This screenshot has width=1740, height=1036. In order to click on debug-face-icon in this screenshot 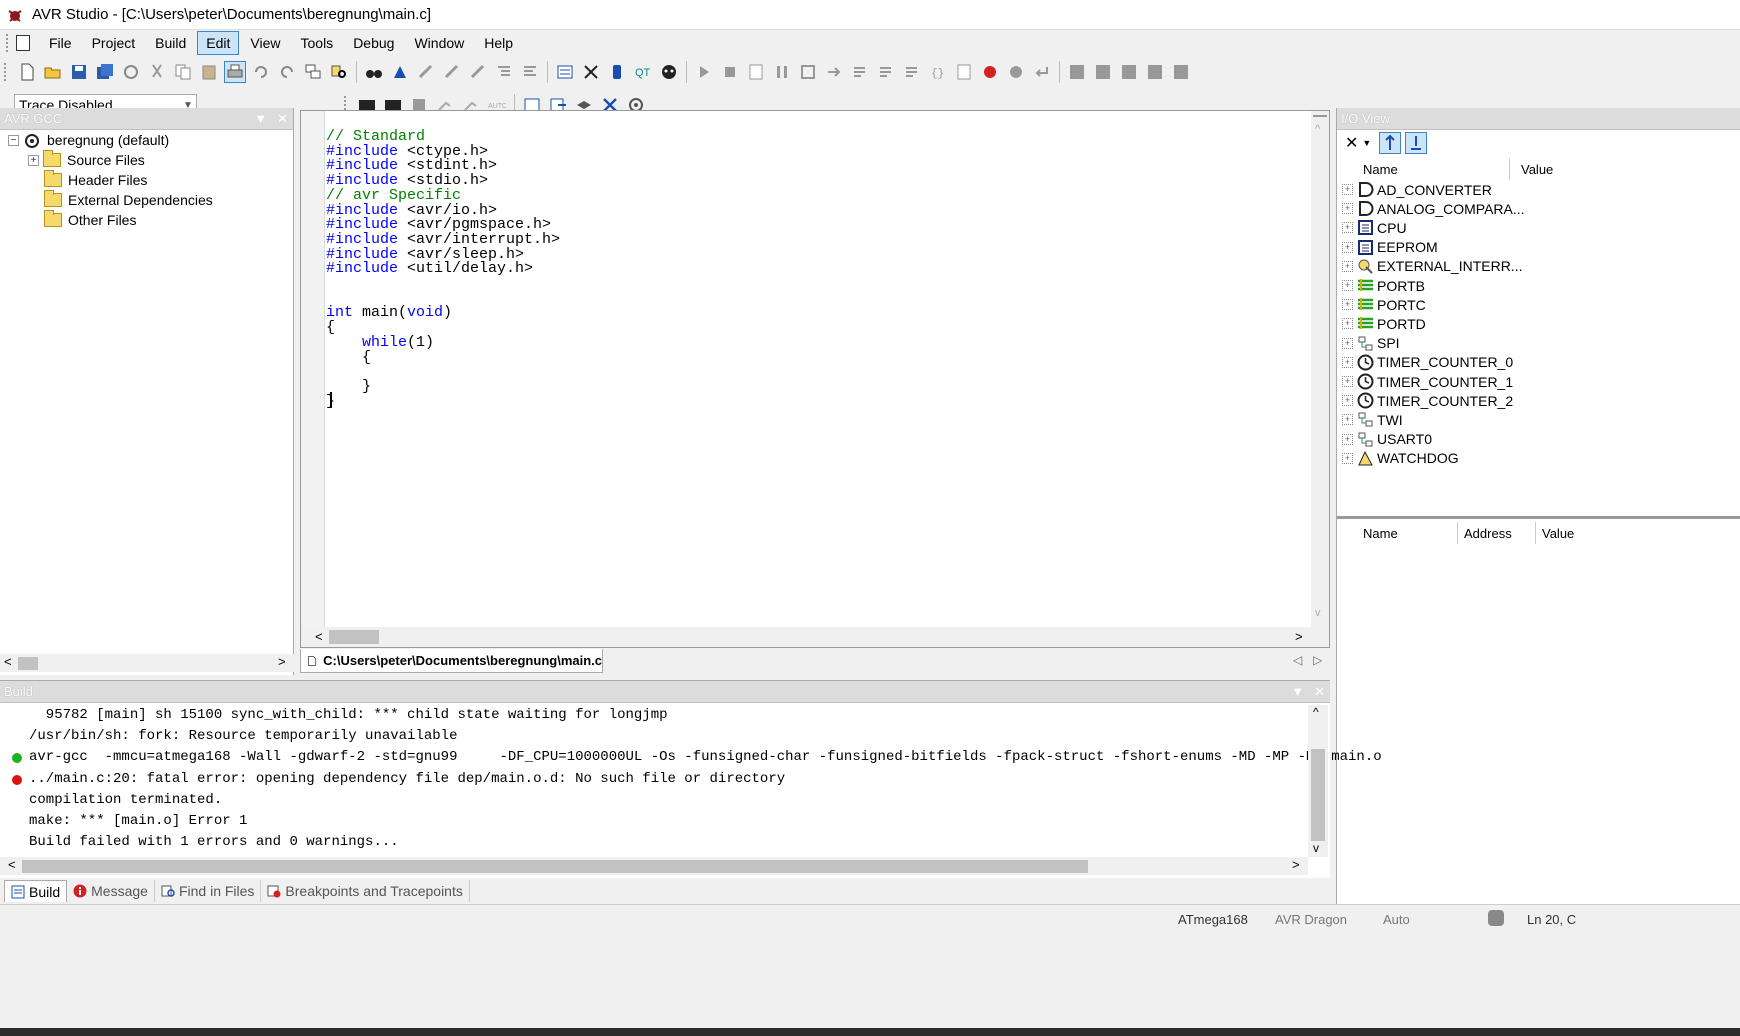, I will do `click(669, 72)`.